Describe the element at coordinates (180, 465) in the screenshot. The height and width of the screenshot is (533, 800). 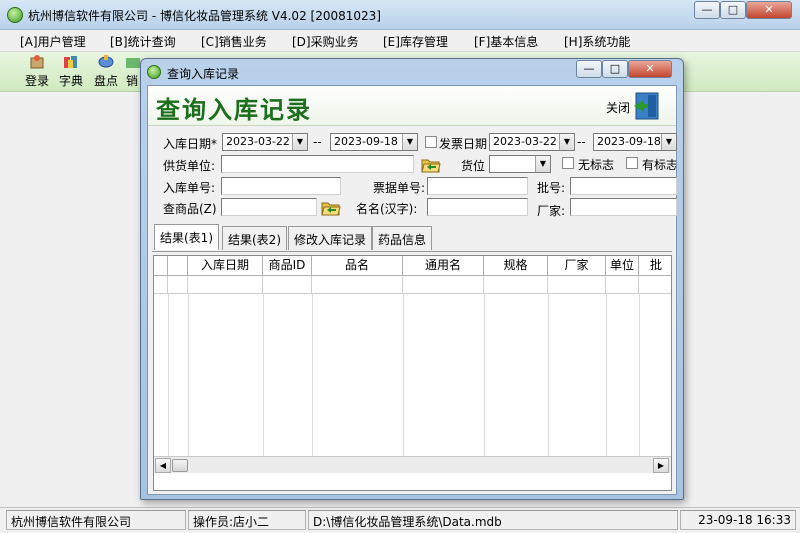
I see `scroll-thumb` at that location.